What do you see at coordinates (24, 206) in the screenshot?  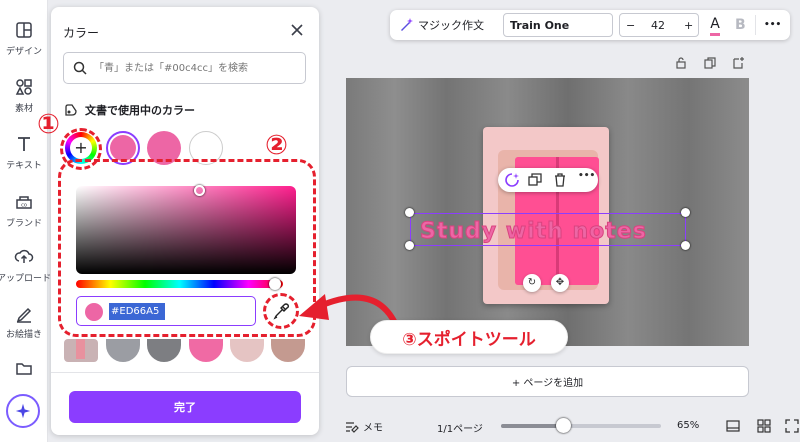 I see `svg-text: co` at bounding box center [24, 206].